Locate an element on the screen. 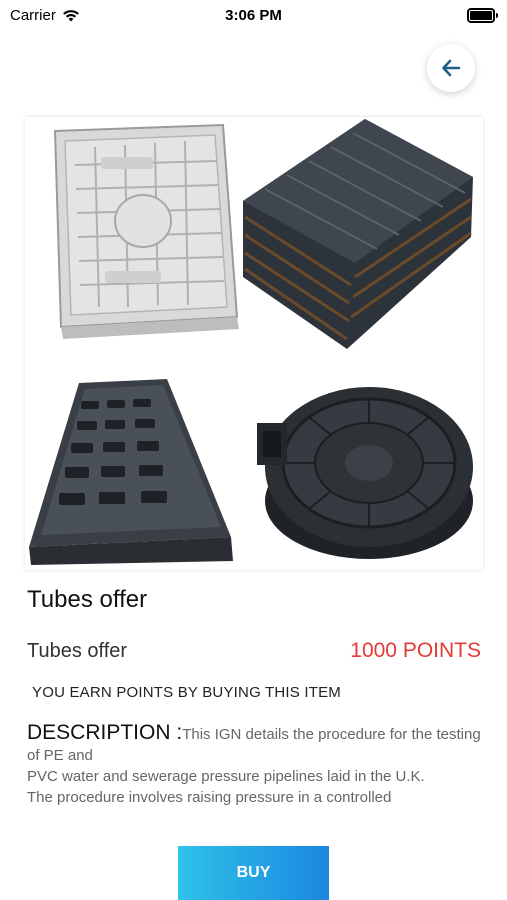 This screenshot has width=507, height=900. product-points: 1000 POINTS is located at coordinates (415, 650).